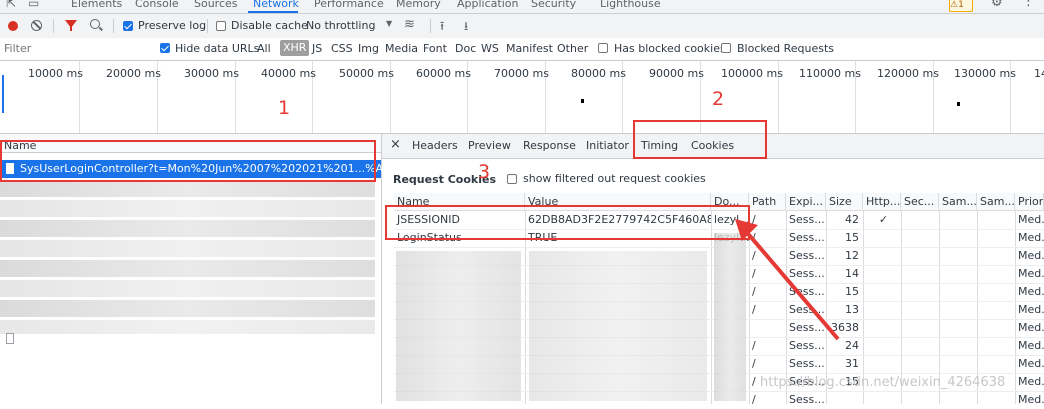 This screenshot has height=409, width=1044. I want to click on type-filter-manifest: Manifest, so click(529, 49).